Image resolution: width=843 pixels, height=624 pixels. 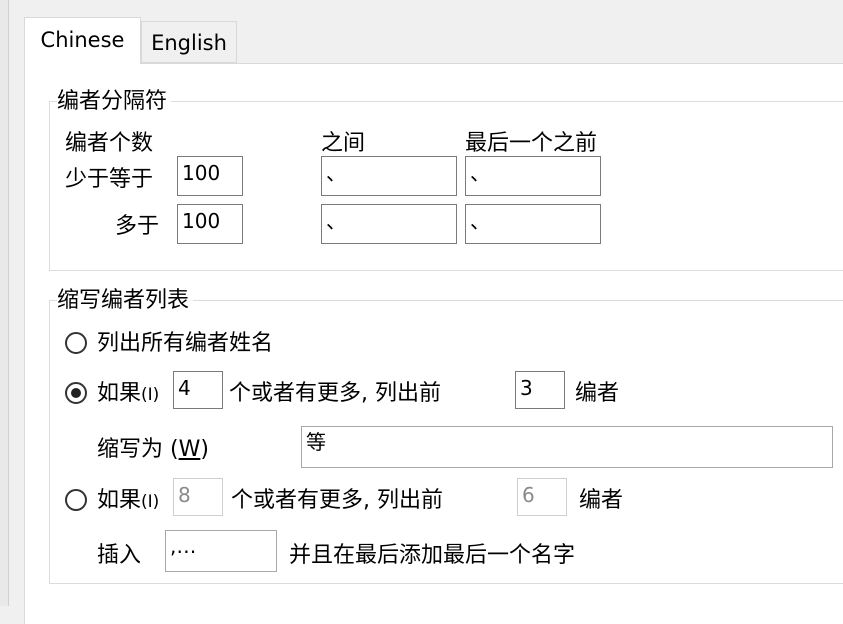 I want to click on more-than-between-input: 、, so click(x=389, y=224).